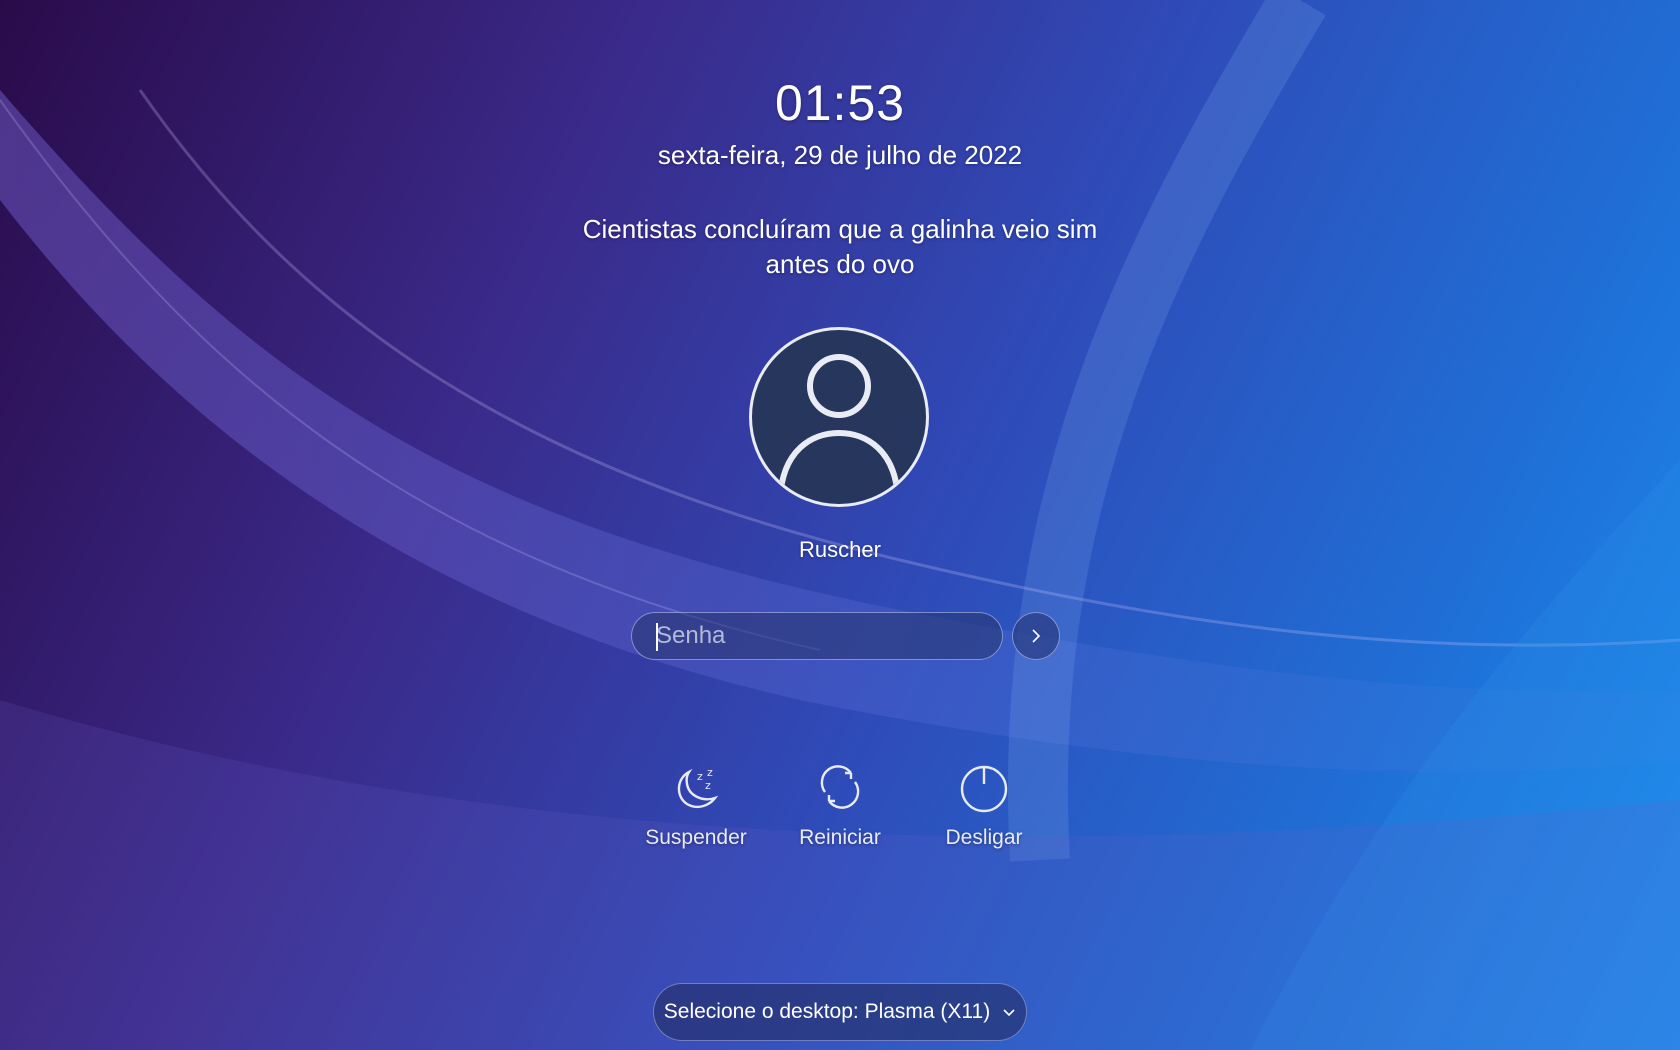 Image resolution: width=1680 pixels, height=1050 pixels. What do you see at coordinates (817, 636) in the screenshot?
I see `password-field` at bounding box center [817, 636].